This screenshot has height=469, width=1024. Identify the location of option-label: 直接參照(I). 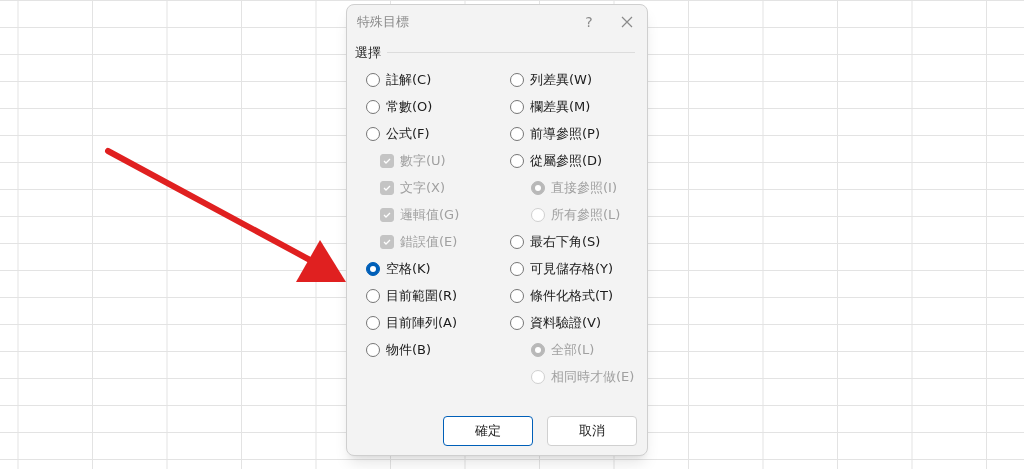
(584, 188).